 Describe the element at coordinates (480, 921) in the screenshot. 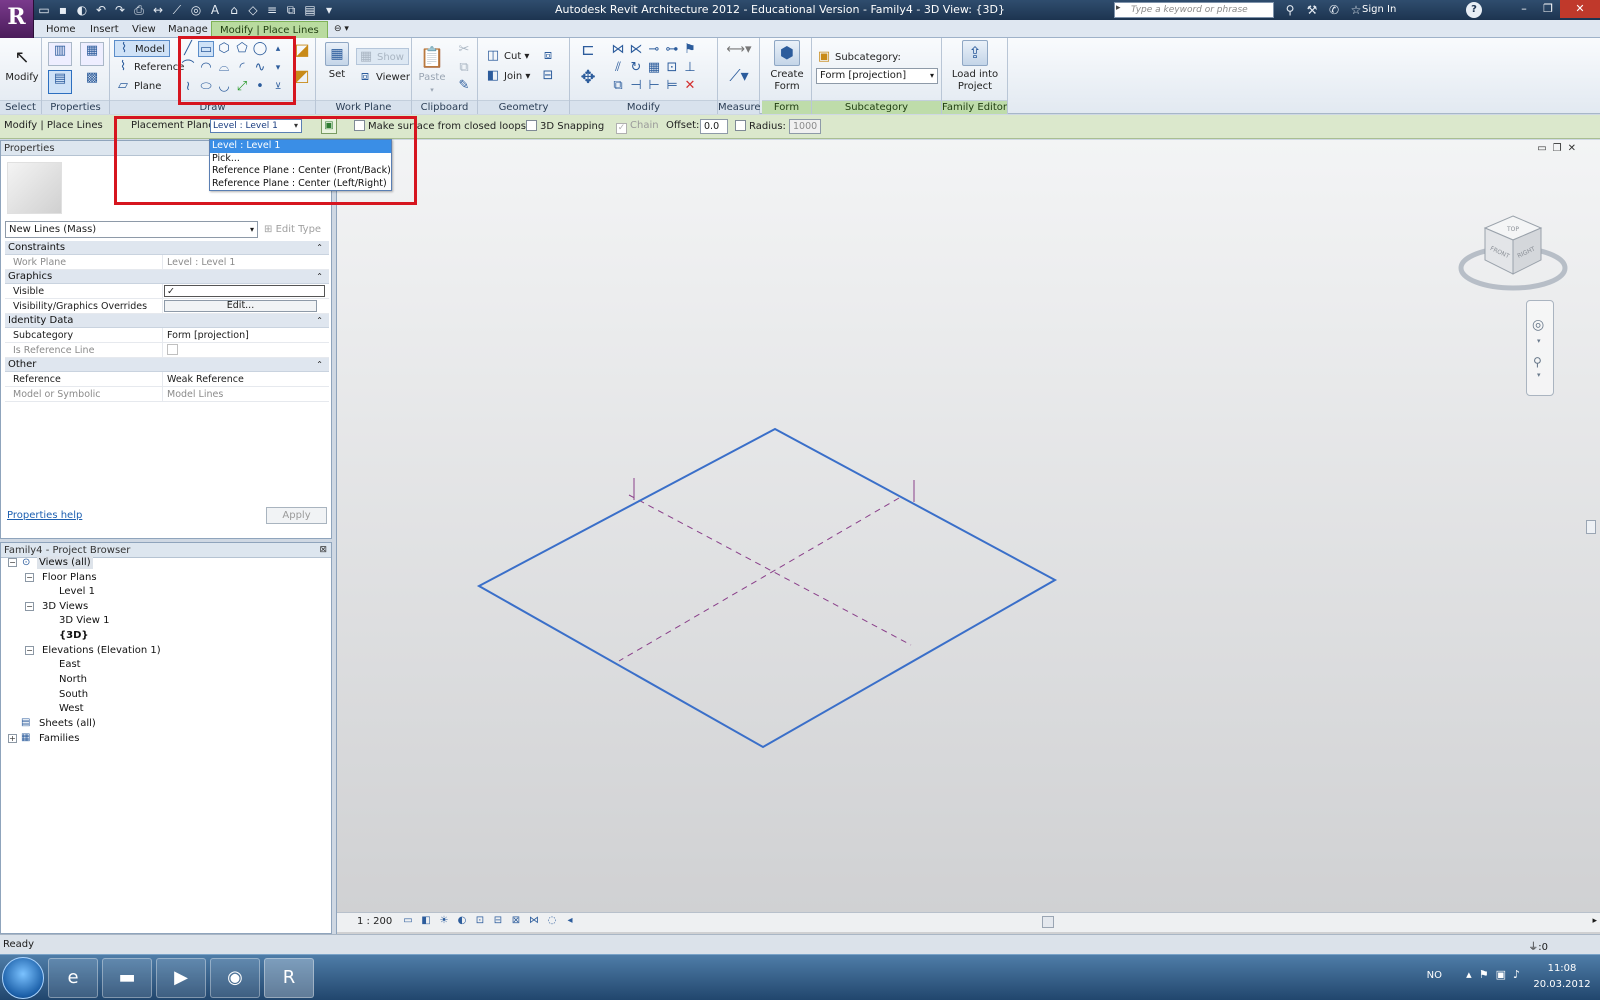

I see `crop-view-icon: ⊡` at that location.